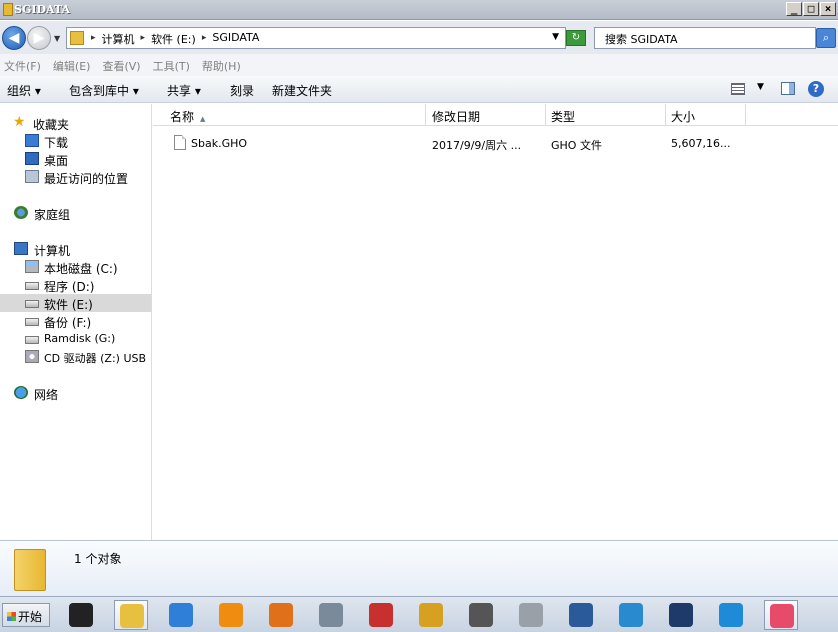 The image size is (838, 632). I want to click on star-icon: ★, so click(19, 122).